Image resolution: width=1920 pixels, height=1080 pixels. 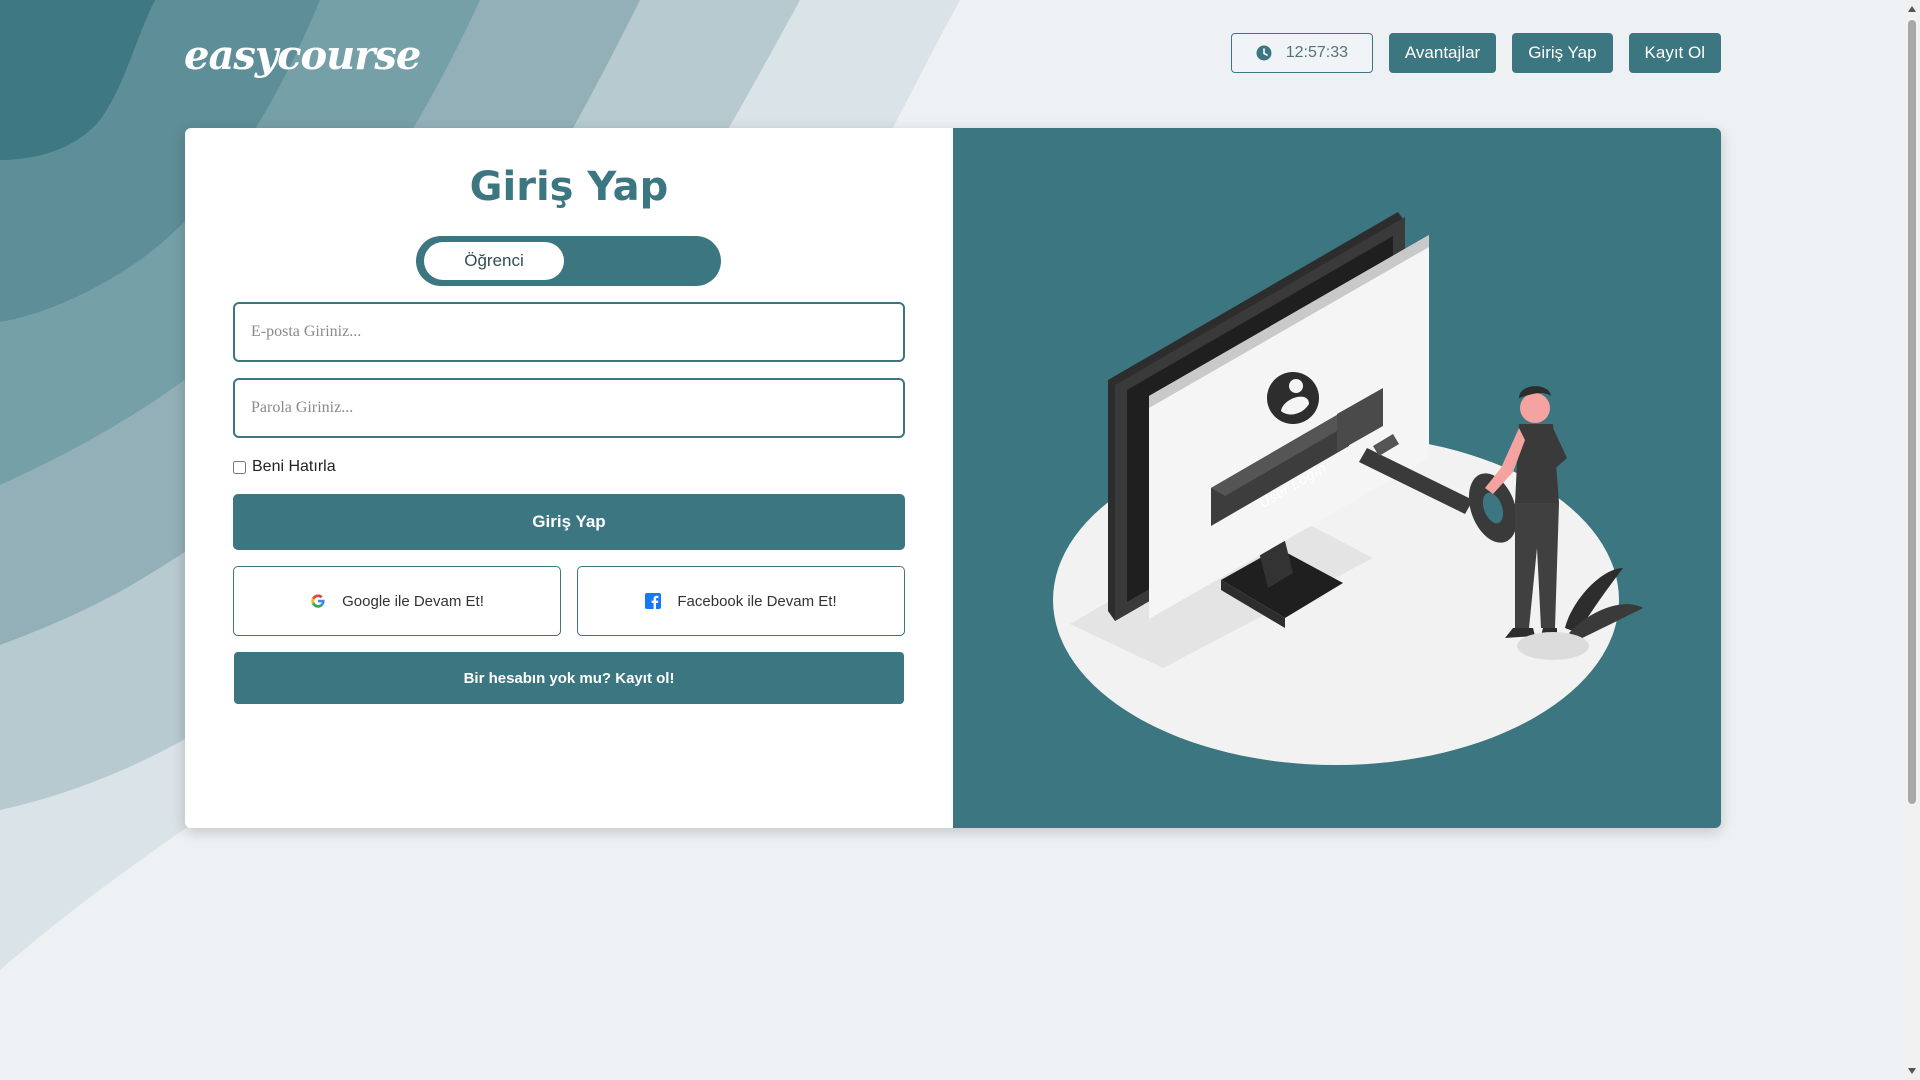 What do you see at coordinates (1674, 53) in the screenshot?
I see `register-nav-button: Kayıt Ol` at bounding box center [1674, 53].